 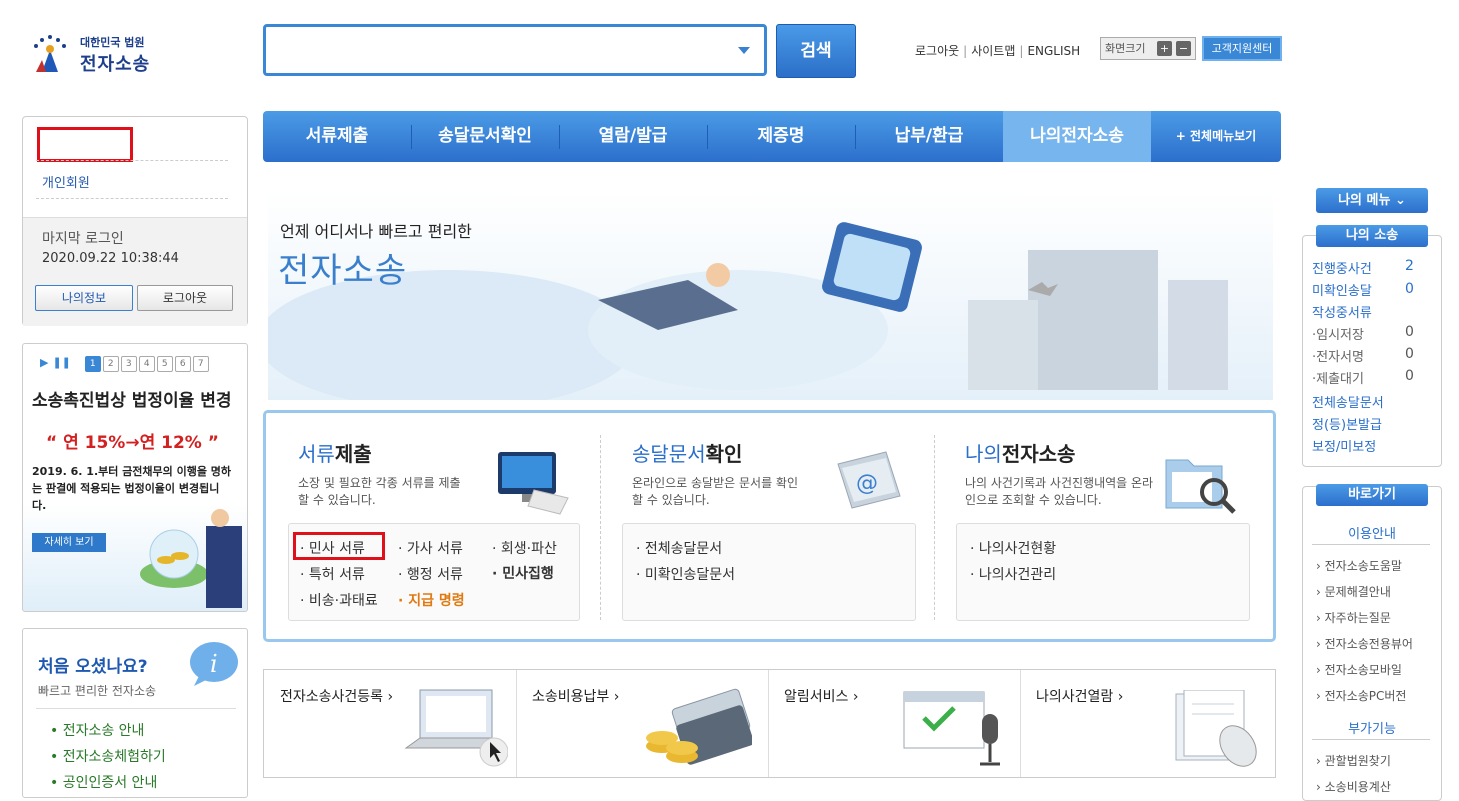 What do you see at coordinates (1342, 289) in the screenshot?
I see `unconfirmed-delivery-right-link: 미확인송달` at bounding box center [1342, 289].